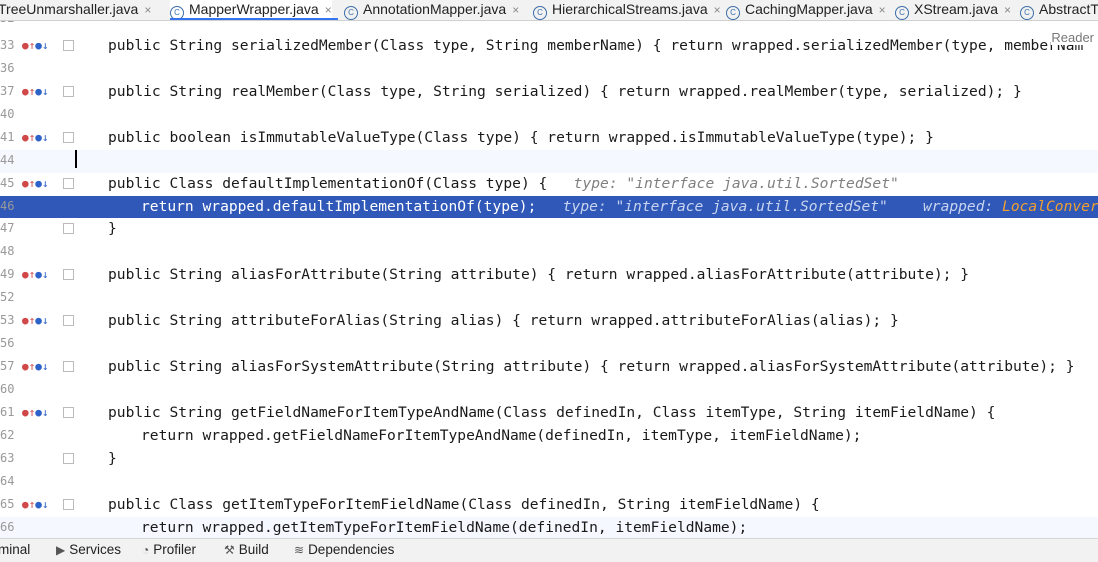 This screenshot has width=1098, height=562. What do you see at coordinates (549, 115) in the screenshot?
I see `code-line: 40` at bounding box center [549, 115].